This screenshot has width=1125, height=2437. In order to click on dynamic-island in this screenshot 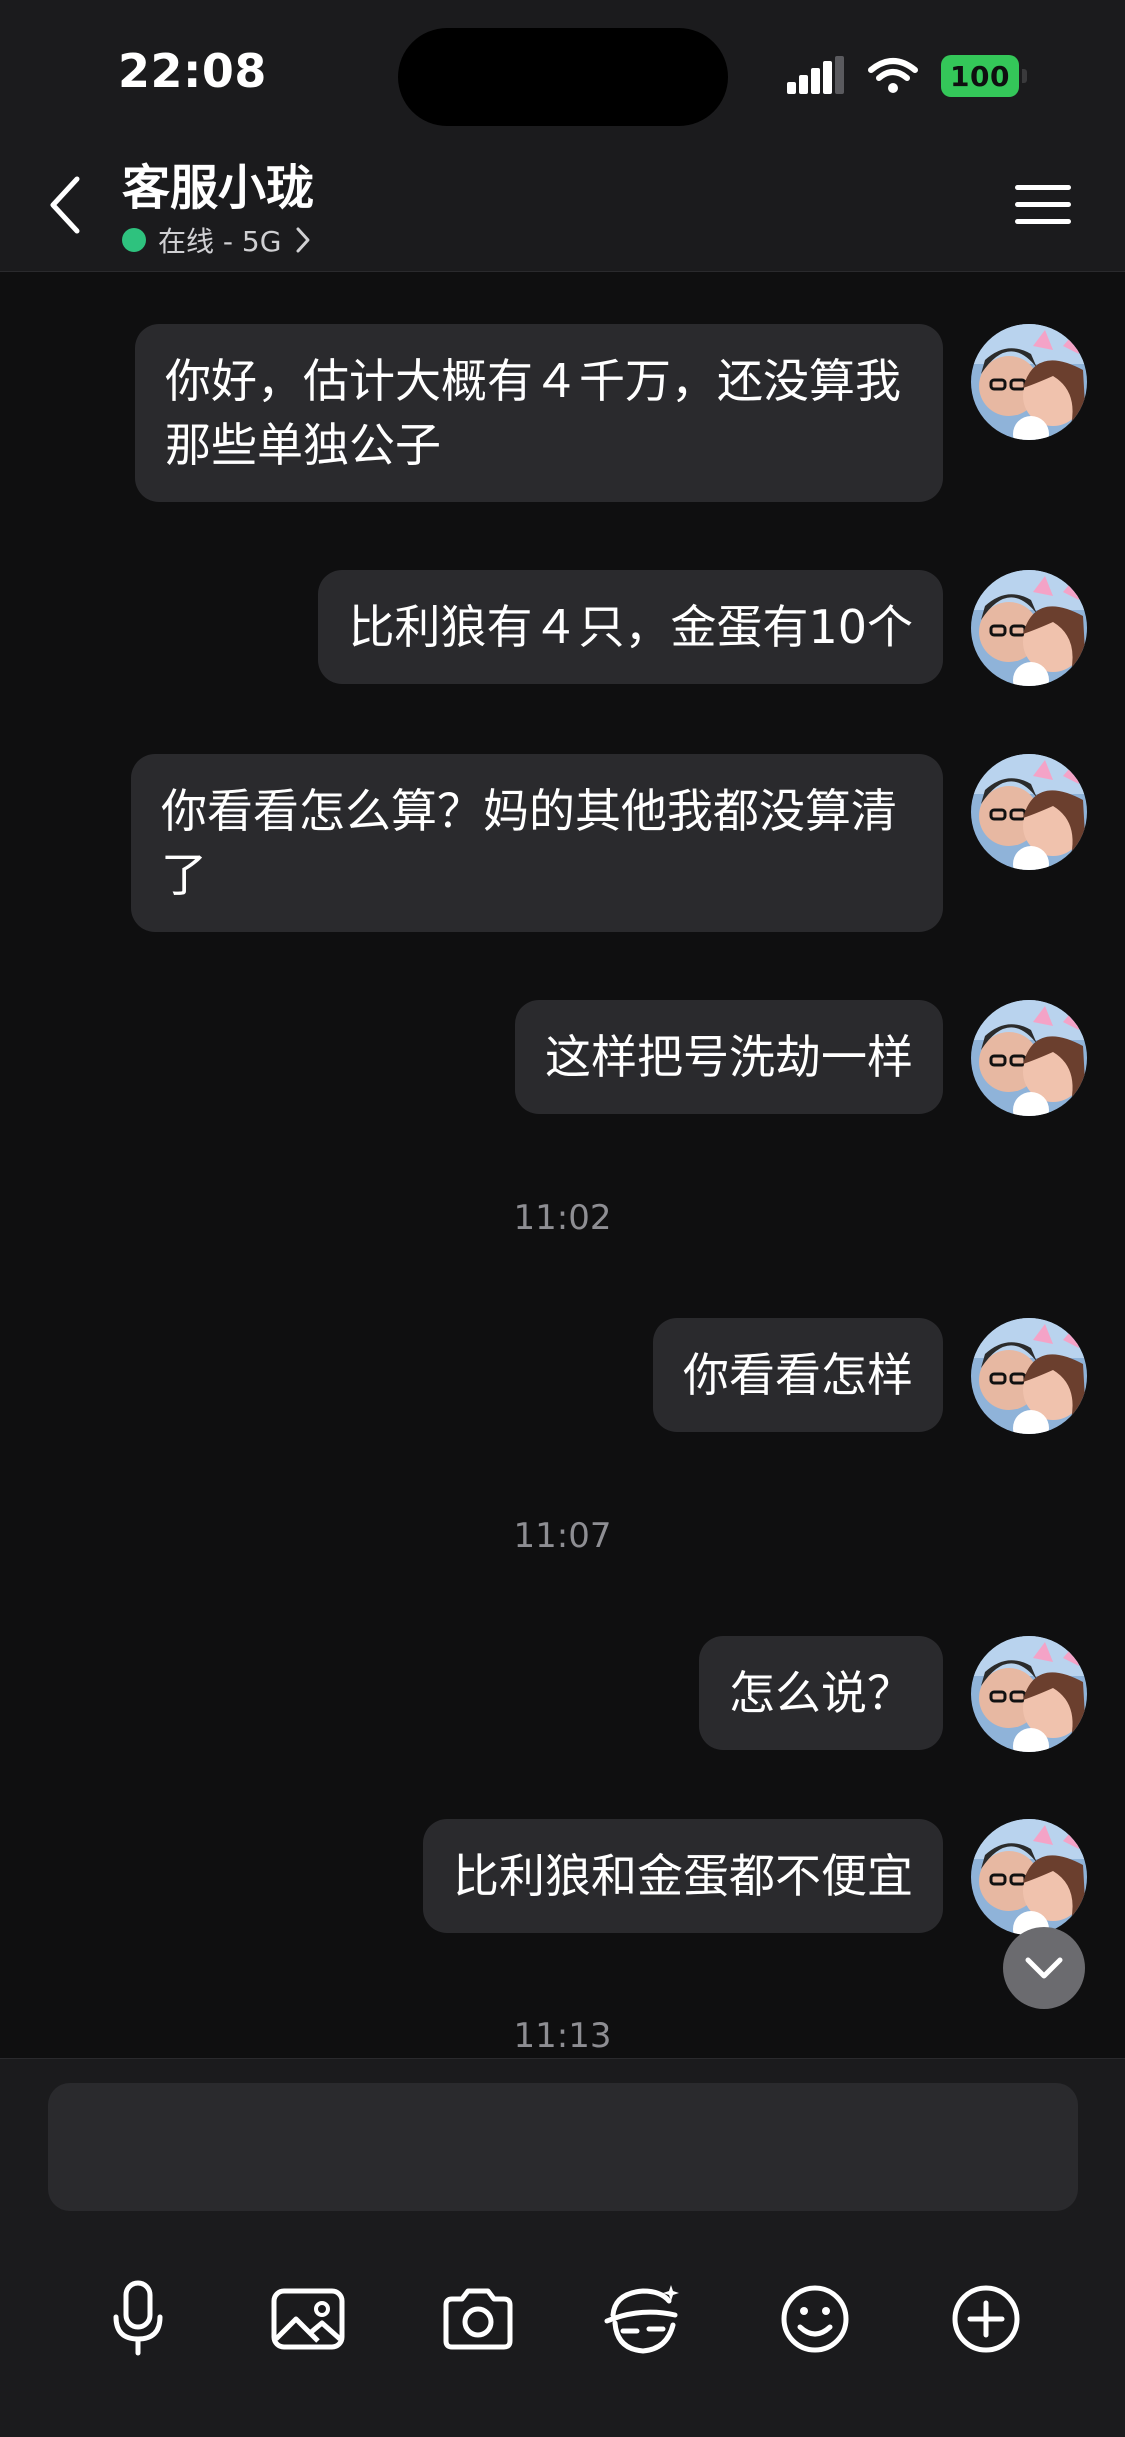, I will do `click(563, 77)`.